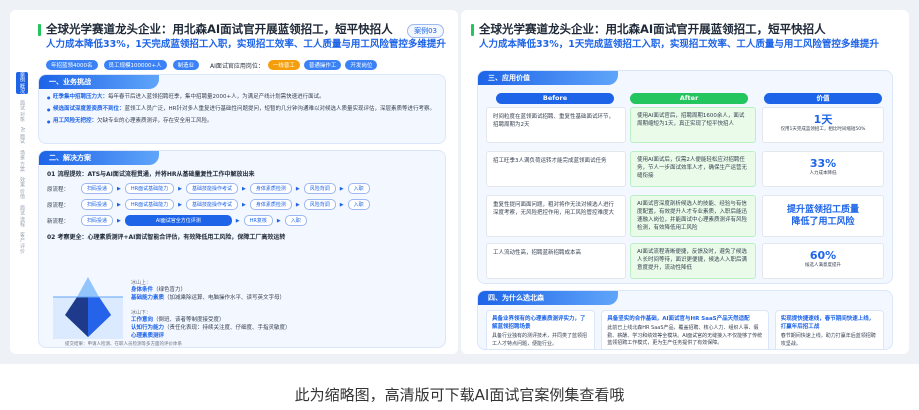 This screenshot has width=919, height=410. I want to click on case-tag: 案例03, so click(425, 31).